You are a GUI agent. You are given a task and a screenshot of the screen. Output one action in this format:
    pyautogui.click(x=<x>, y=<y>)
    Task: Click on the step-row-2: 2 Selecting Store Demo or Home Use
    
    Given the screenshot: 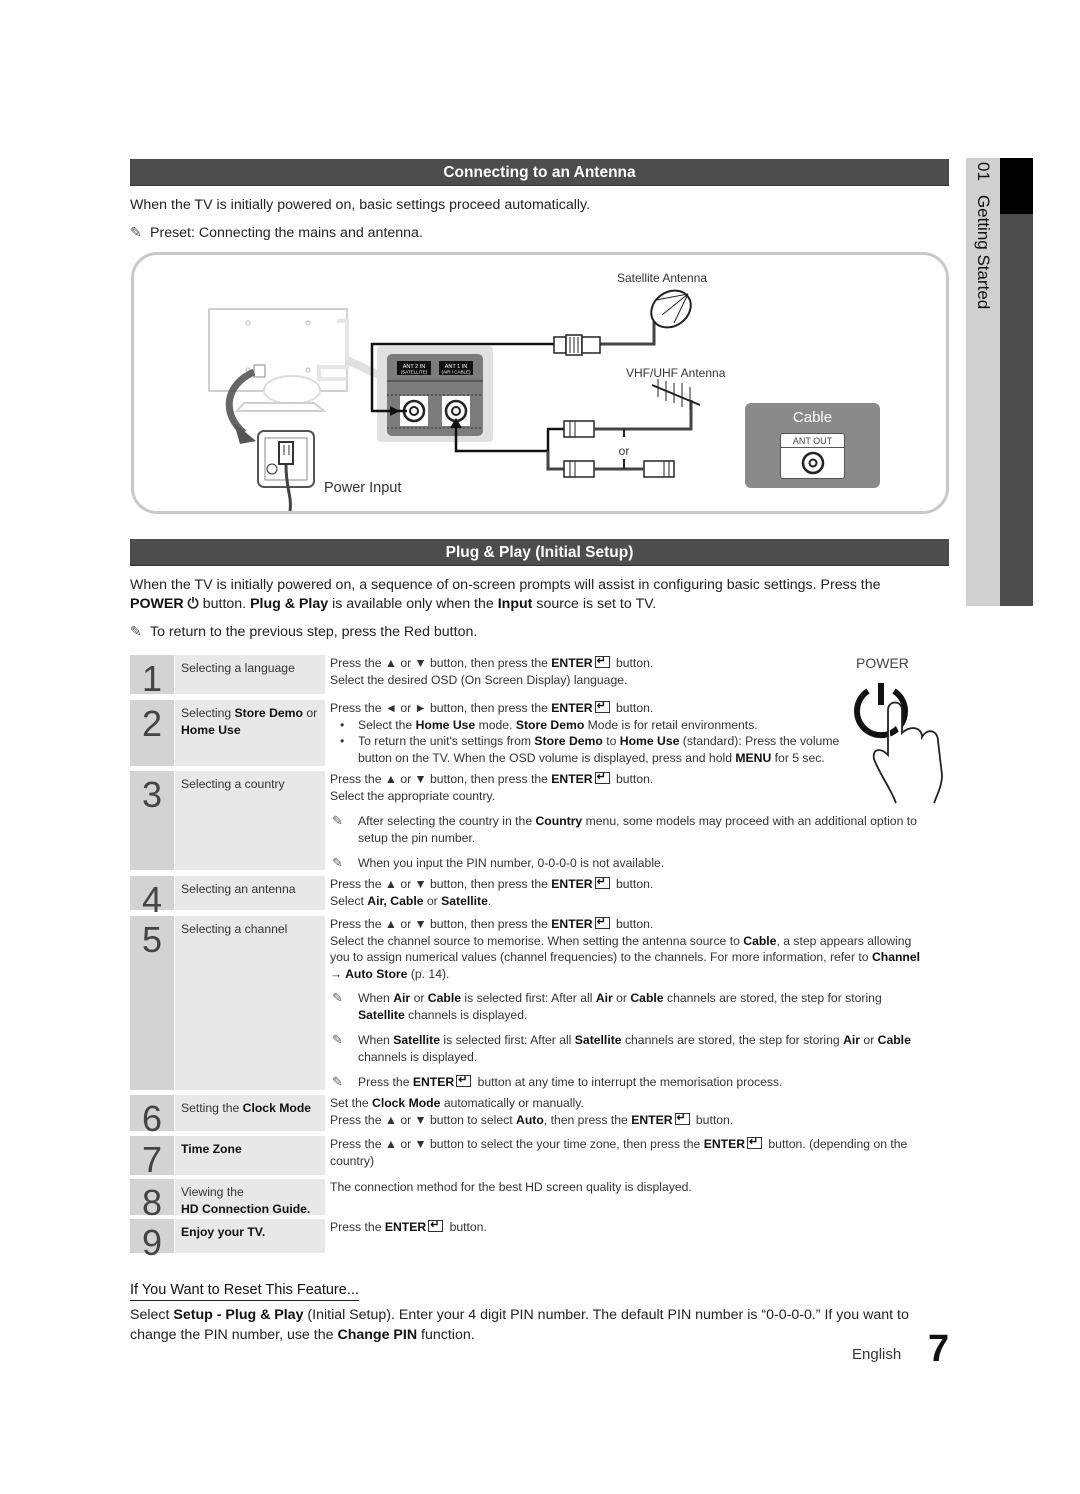 What is the action you would take?
    pyautogui.click(x=227, y=733)
    